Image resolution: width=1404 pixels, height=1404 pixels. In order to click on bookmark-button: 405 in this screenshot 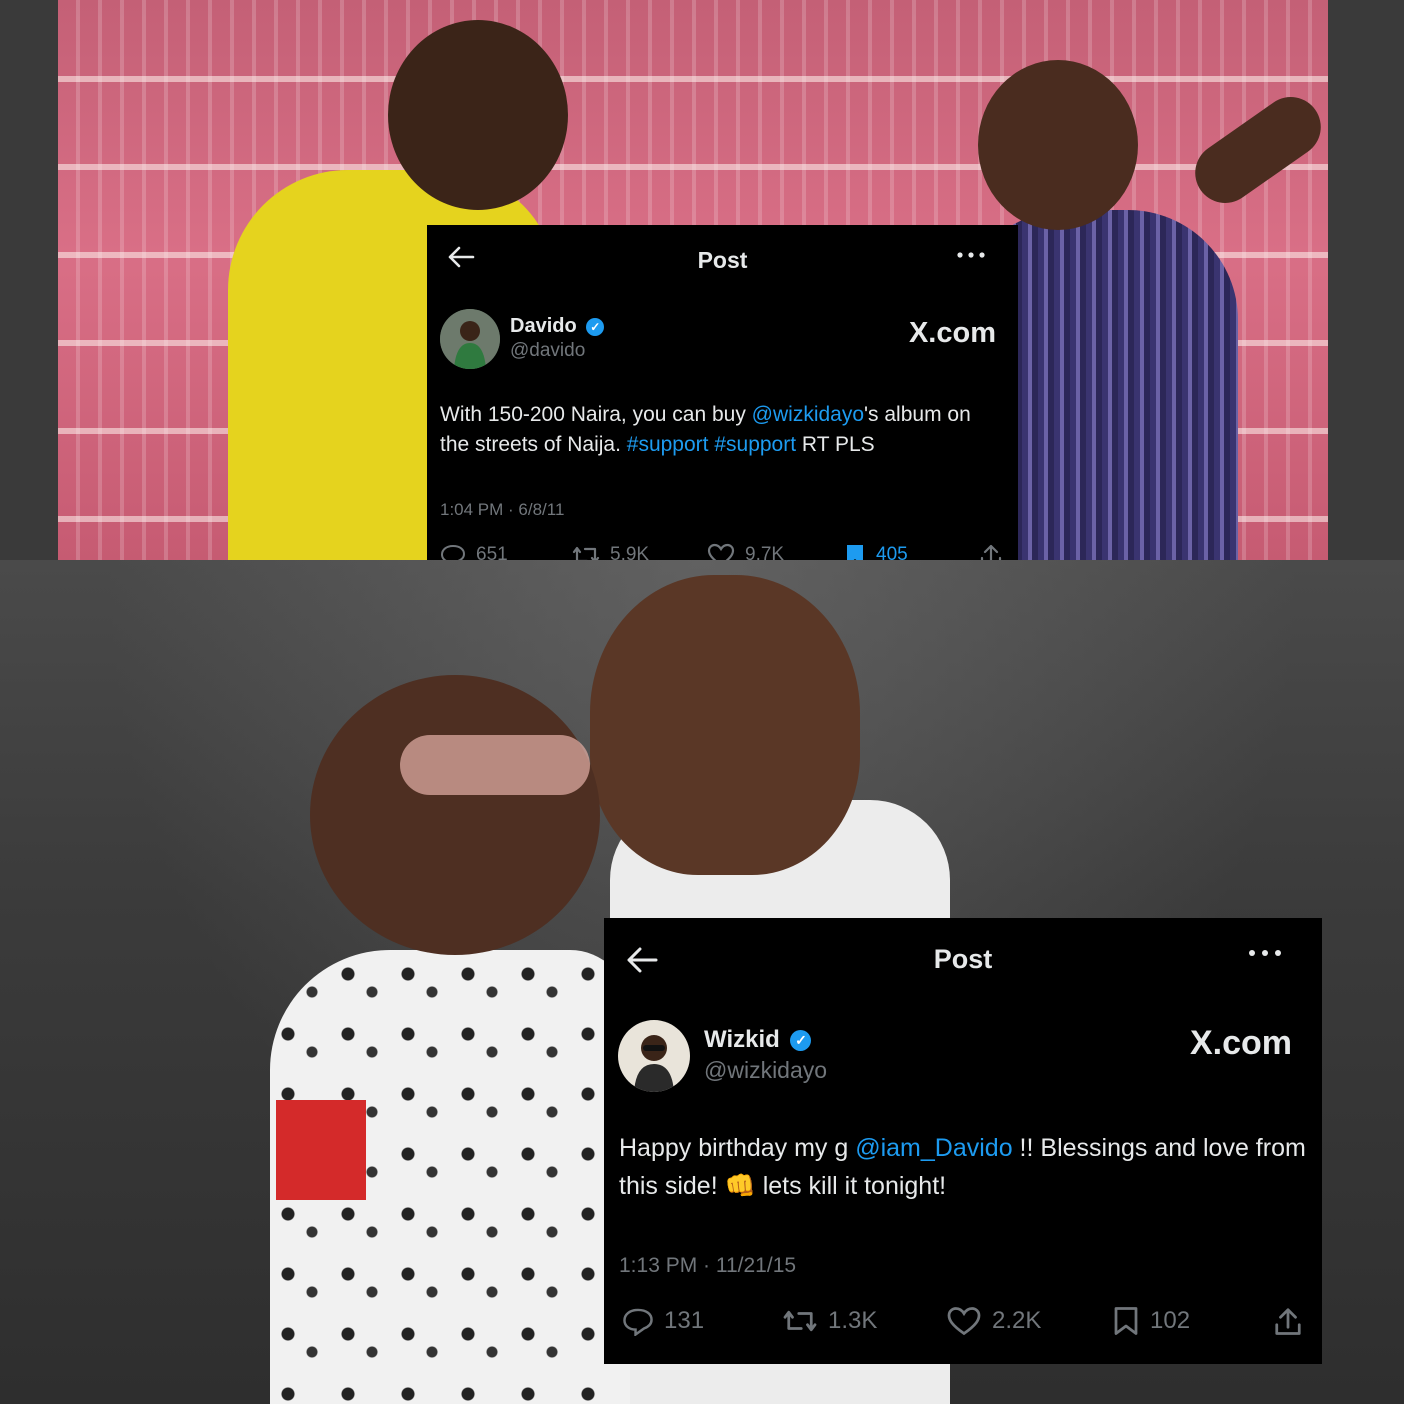, I will do `click(876, 551)`.